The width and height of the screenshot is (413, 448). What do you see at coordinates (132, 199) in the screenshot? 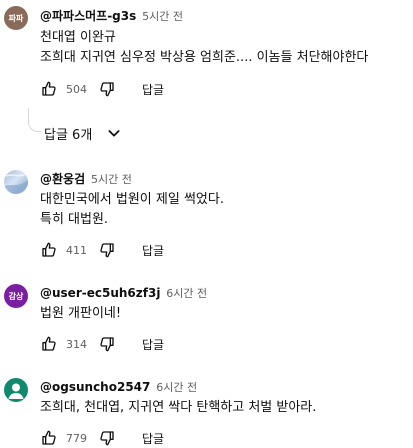
I see `comment-text-line: 대한민국에서 법원이 제일 썩었다.` at bounding box center [132, 199].